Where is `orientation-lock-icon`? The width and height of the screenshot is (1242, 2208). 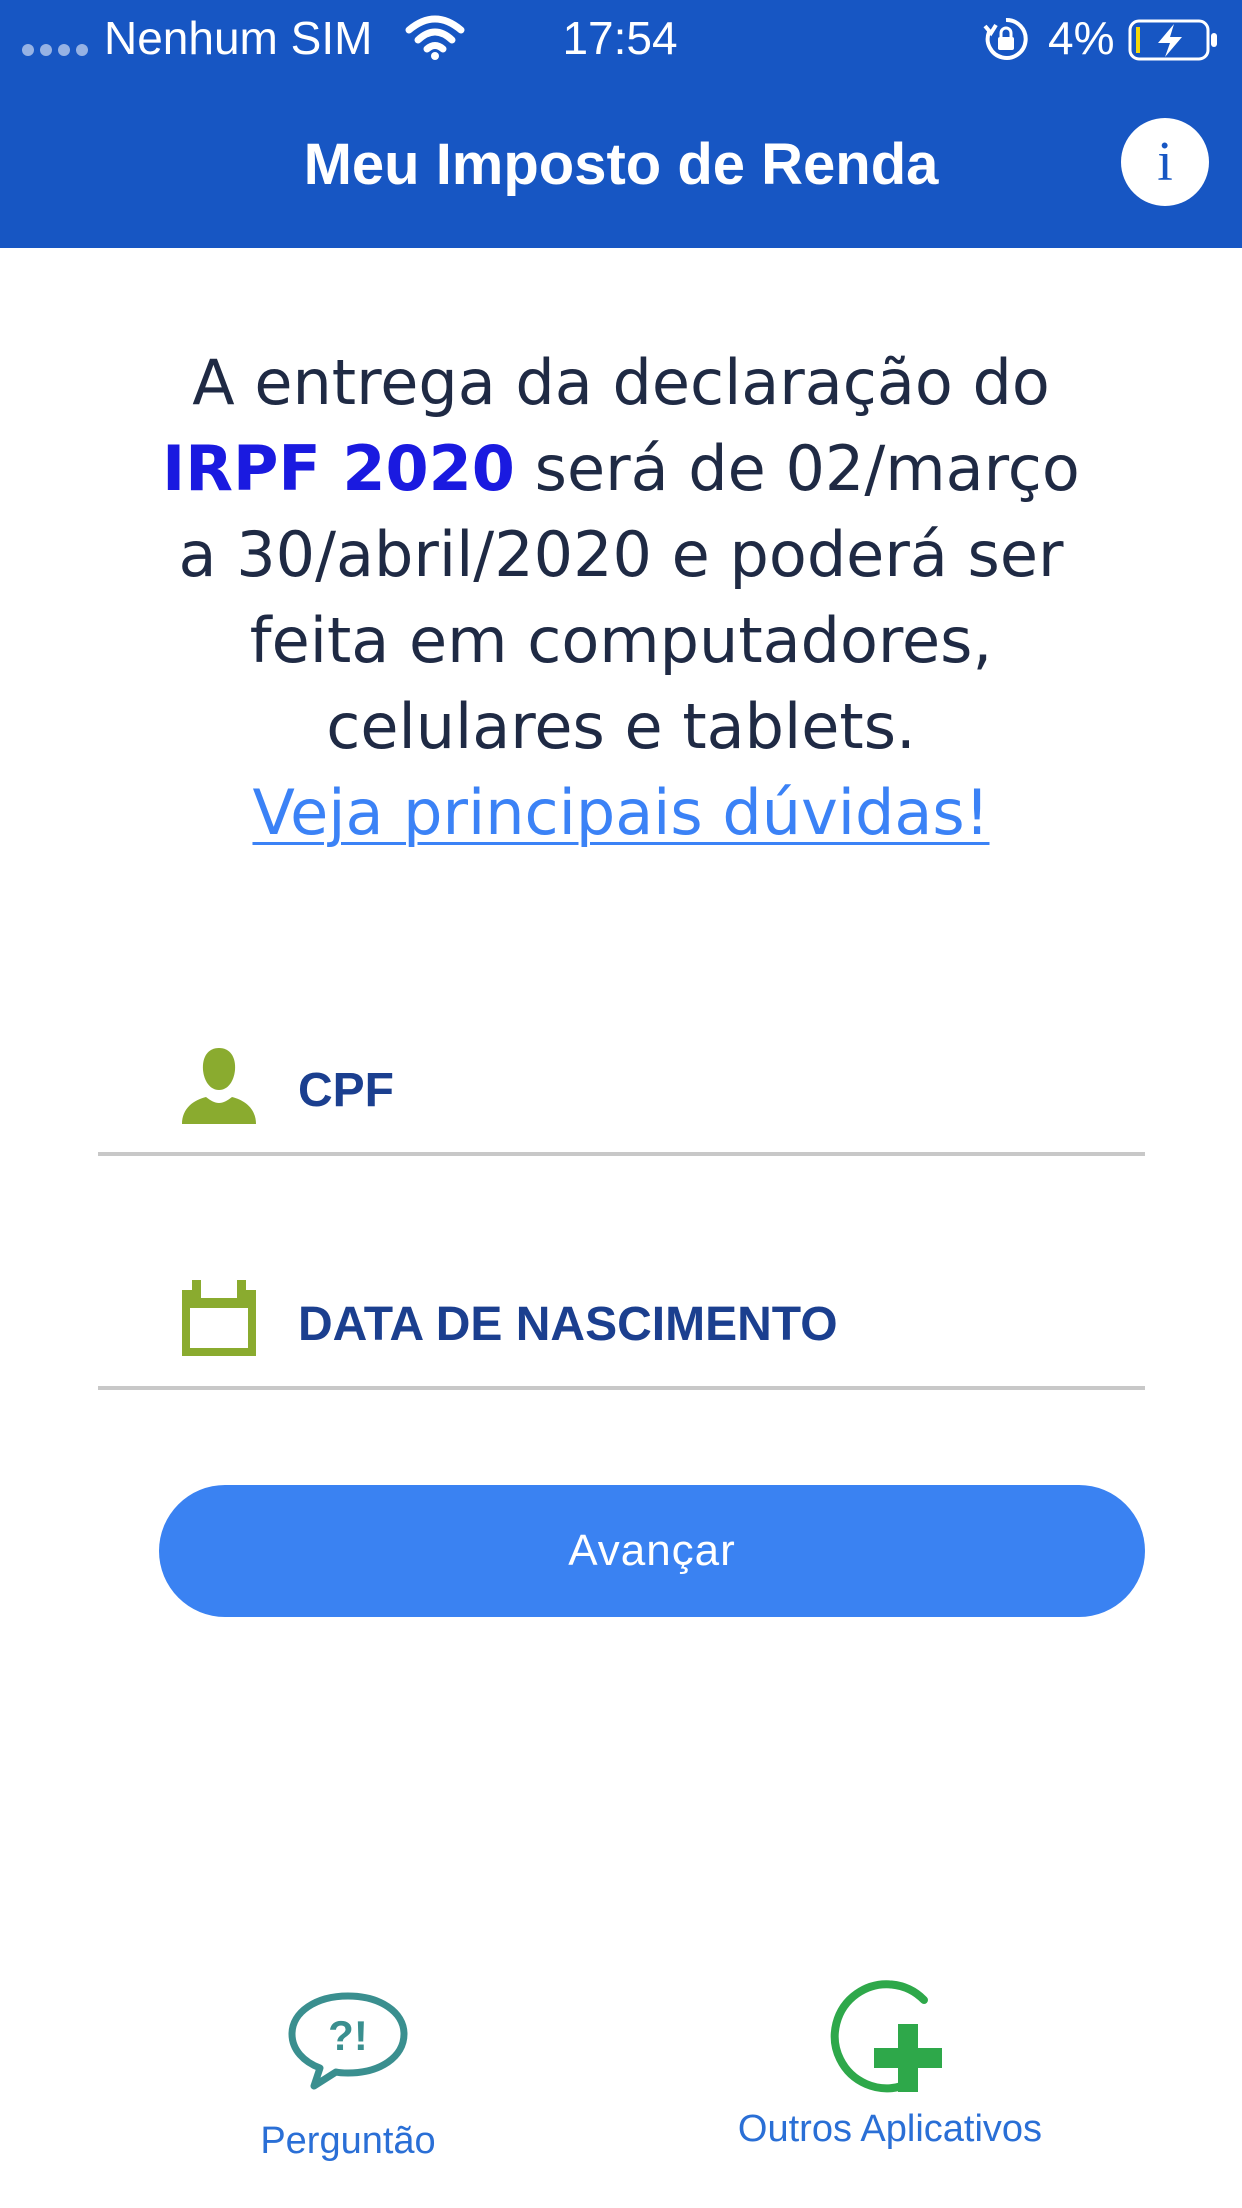
orientation-lock-icon is located at coordinates (1005, 38).